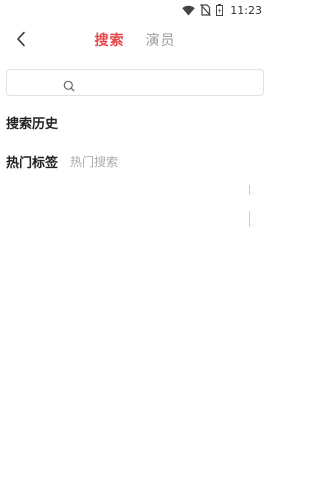 This screenshot has height=480, width=320. Describe the element at coordinates (135, 10) in the screenshot. I see `status-bar: 11:23` at that location.